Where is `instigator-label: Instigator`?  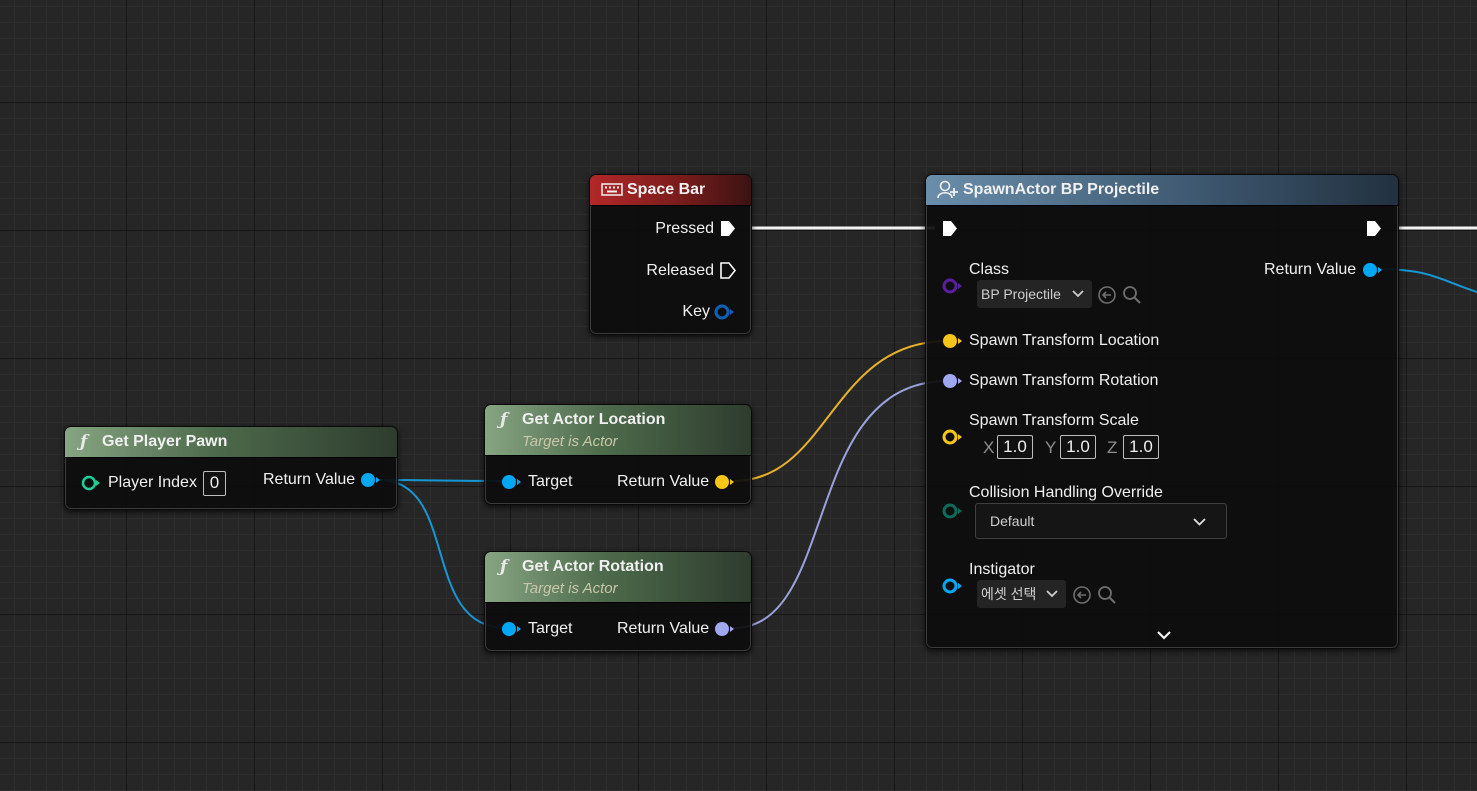 instigator-label: Instigator is located at coordinates (1002, 569).